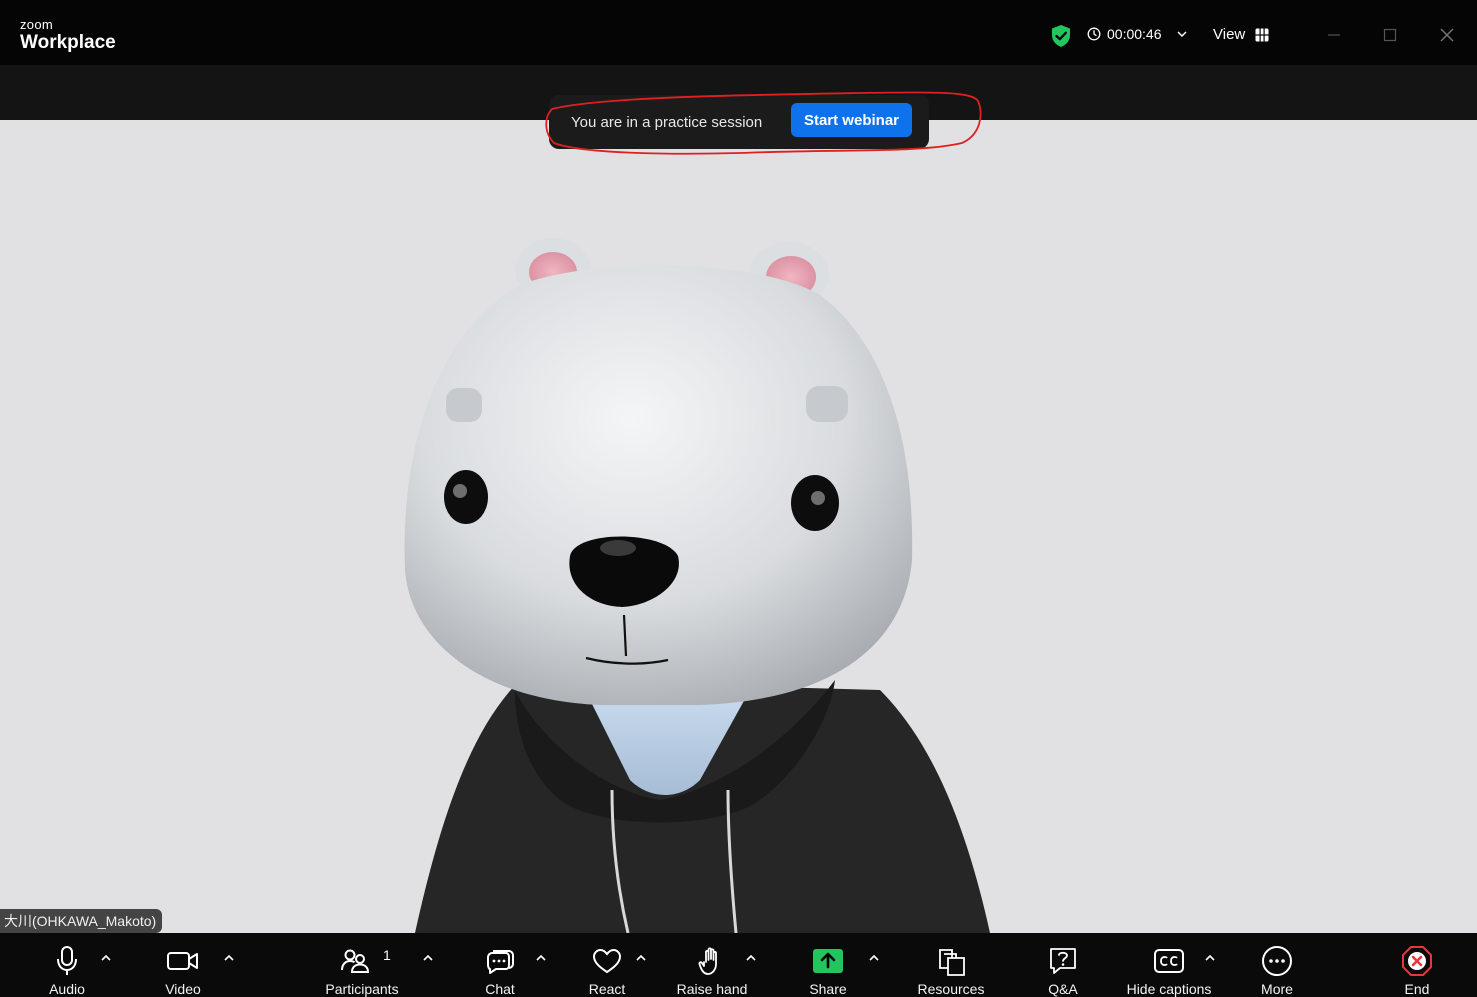 The image size is (1477, 997). Describe the element at coordinates (1417, 960) in the screenshot. I see `end-meeting-icon` at that location.